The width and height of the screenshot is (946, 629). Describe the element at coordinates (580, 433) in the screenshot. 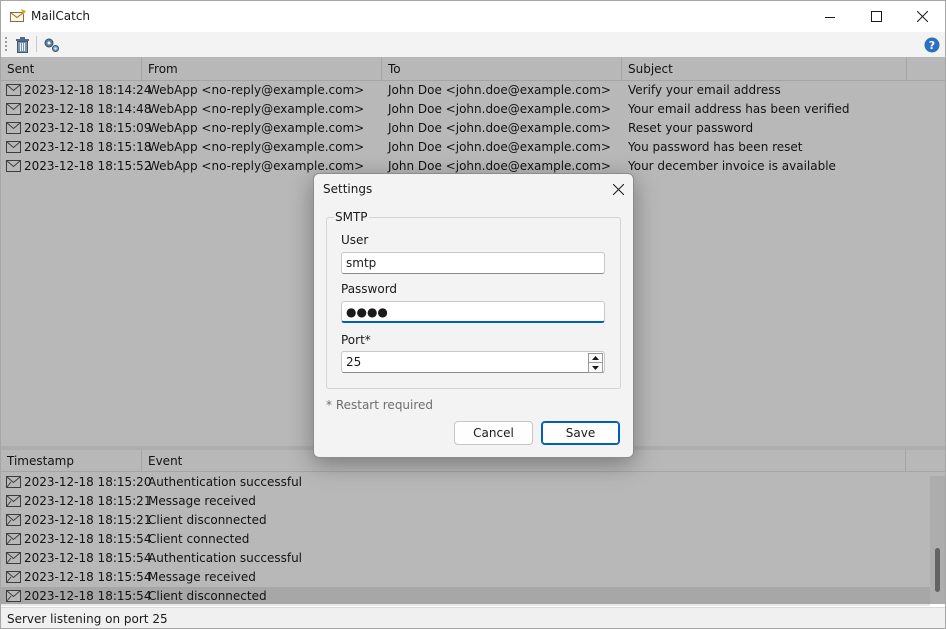

I see `save-button: Save` at that location.